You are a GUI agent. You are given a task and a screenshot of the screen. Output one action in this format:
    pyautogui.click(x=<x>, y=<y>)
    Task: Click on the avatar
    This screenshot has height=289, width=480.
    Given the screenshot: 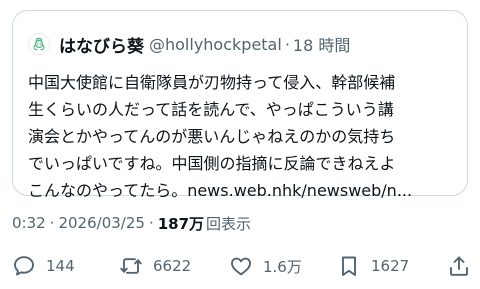 What is the action you would take?
    pyautogui.click(x=39, y=44)
    